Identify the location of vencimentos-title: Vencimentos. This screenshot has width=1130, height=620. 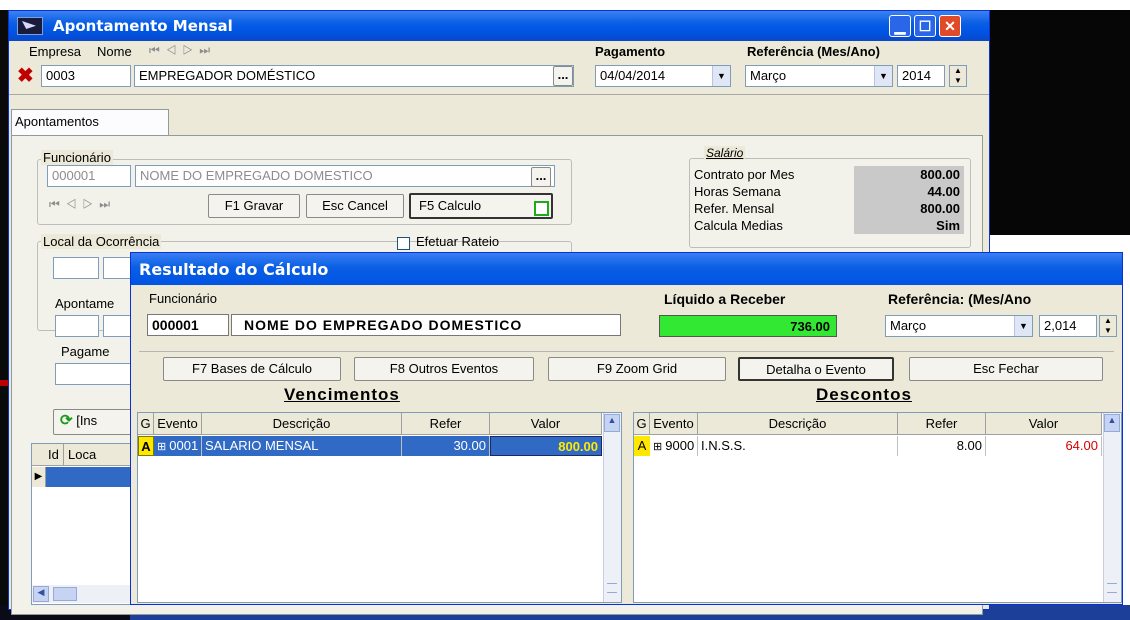
(342, 394).